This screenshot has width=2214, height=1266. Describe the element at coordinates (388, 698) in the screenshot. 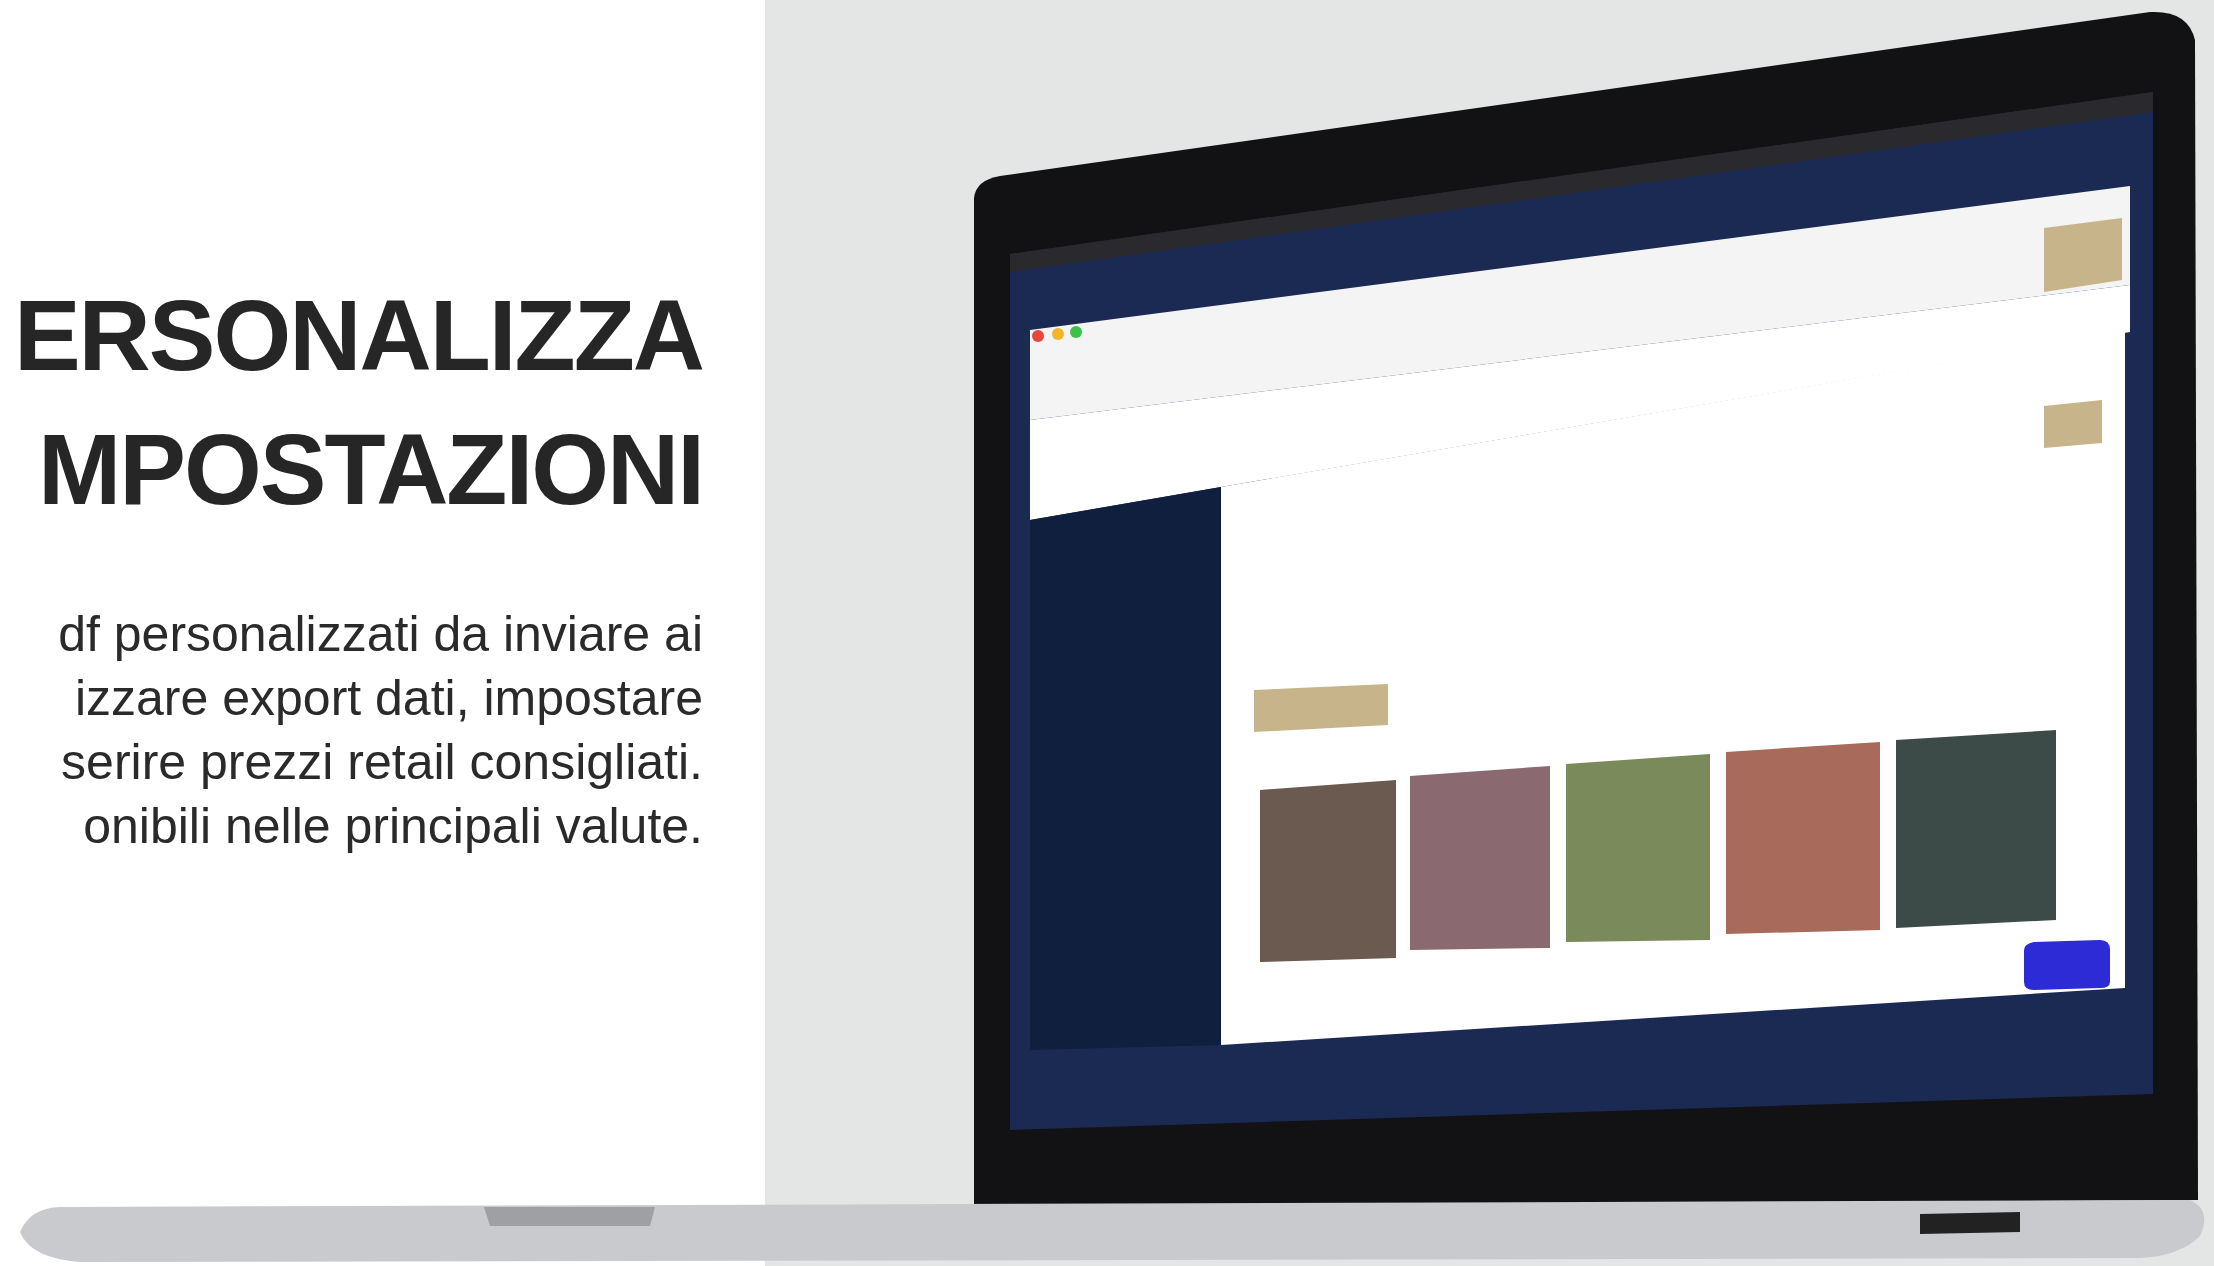

I see `description-line: izzare export dati, impostare` at that location.